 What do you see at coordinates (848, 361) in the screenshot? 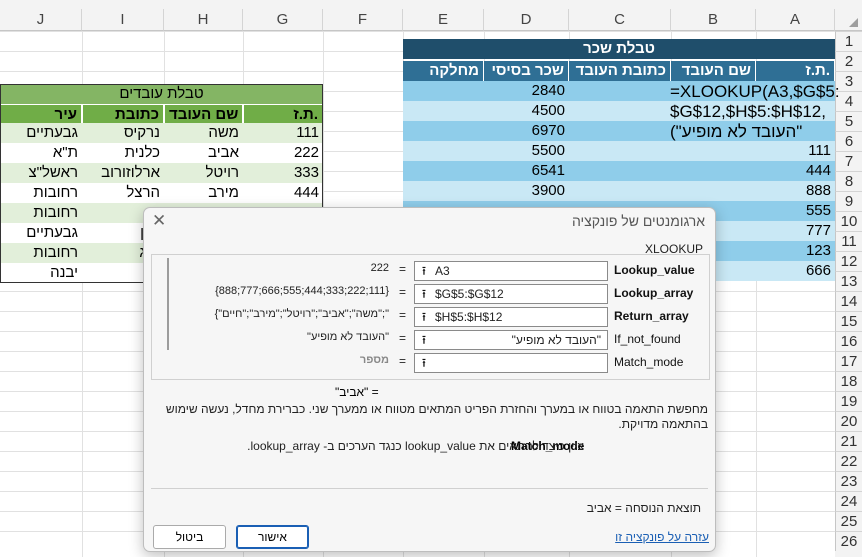
I see `row-header-17: 17` at bounding box center [848, 361].